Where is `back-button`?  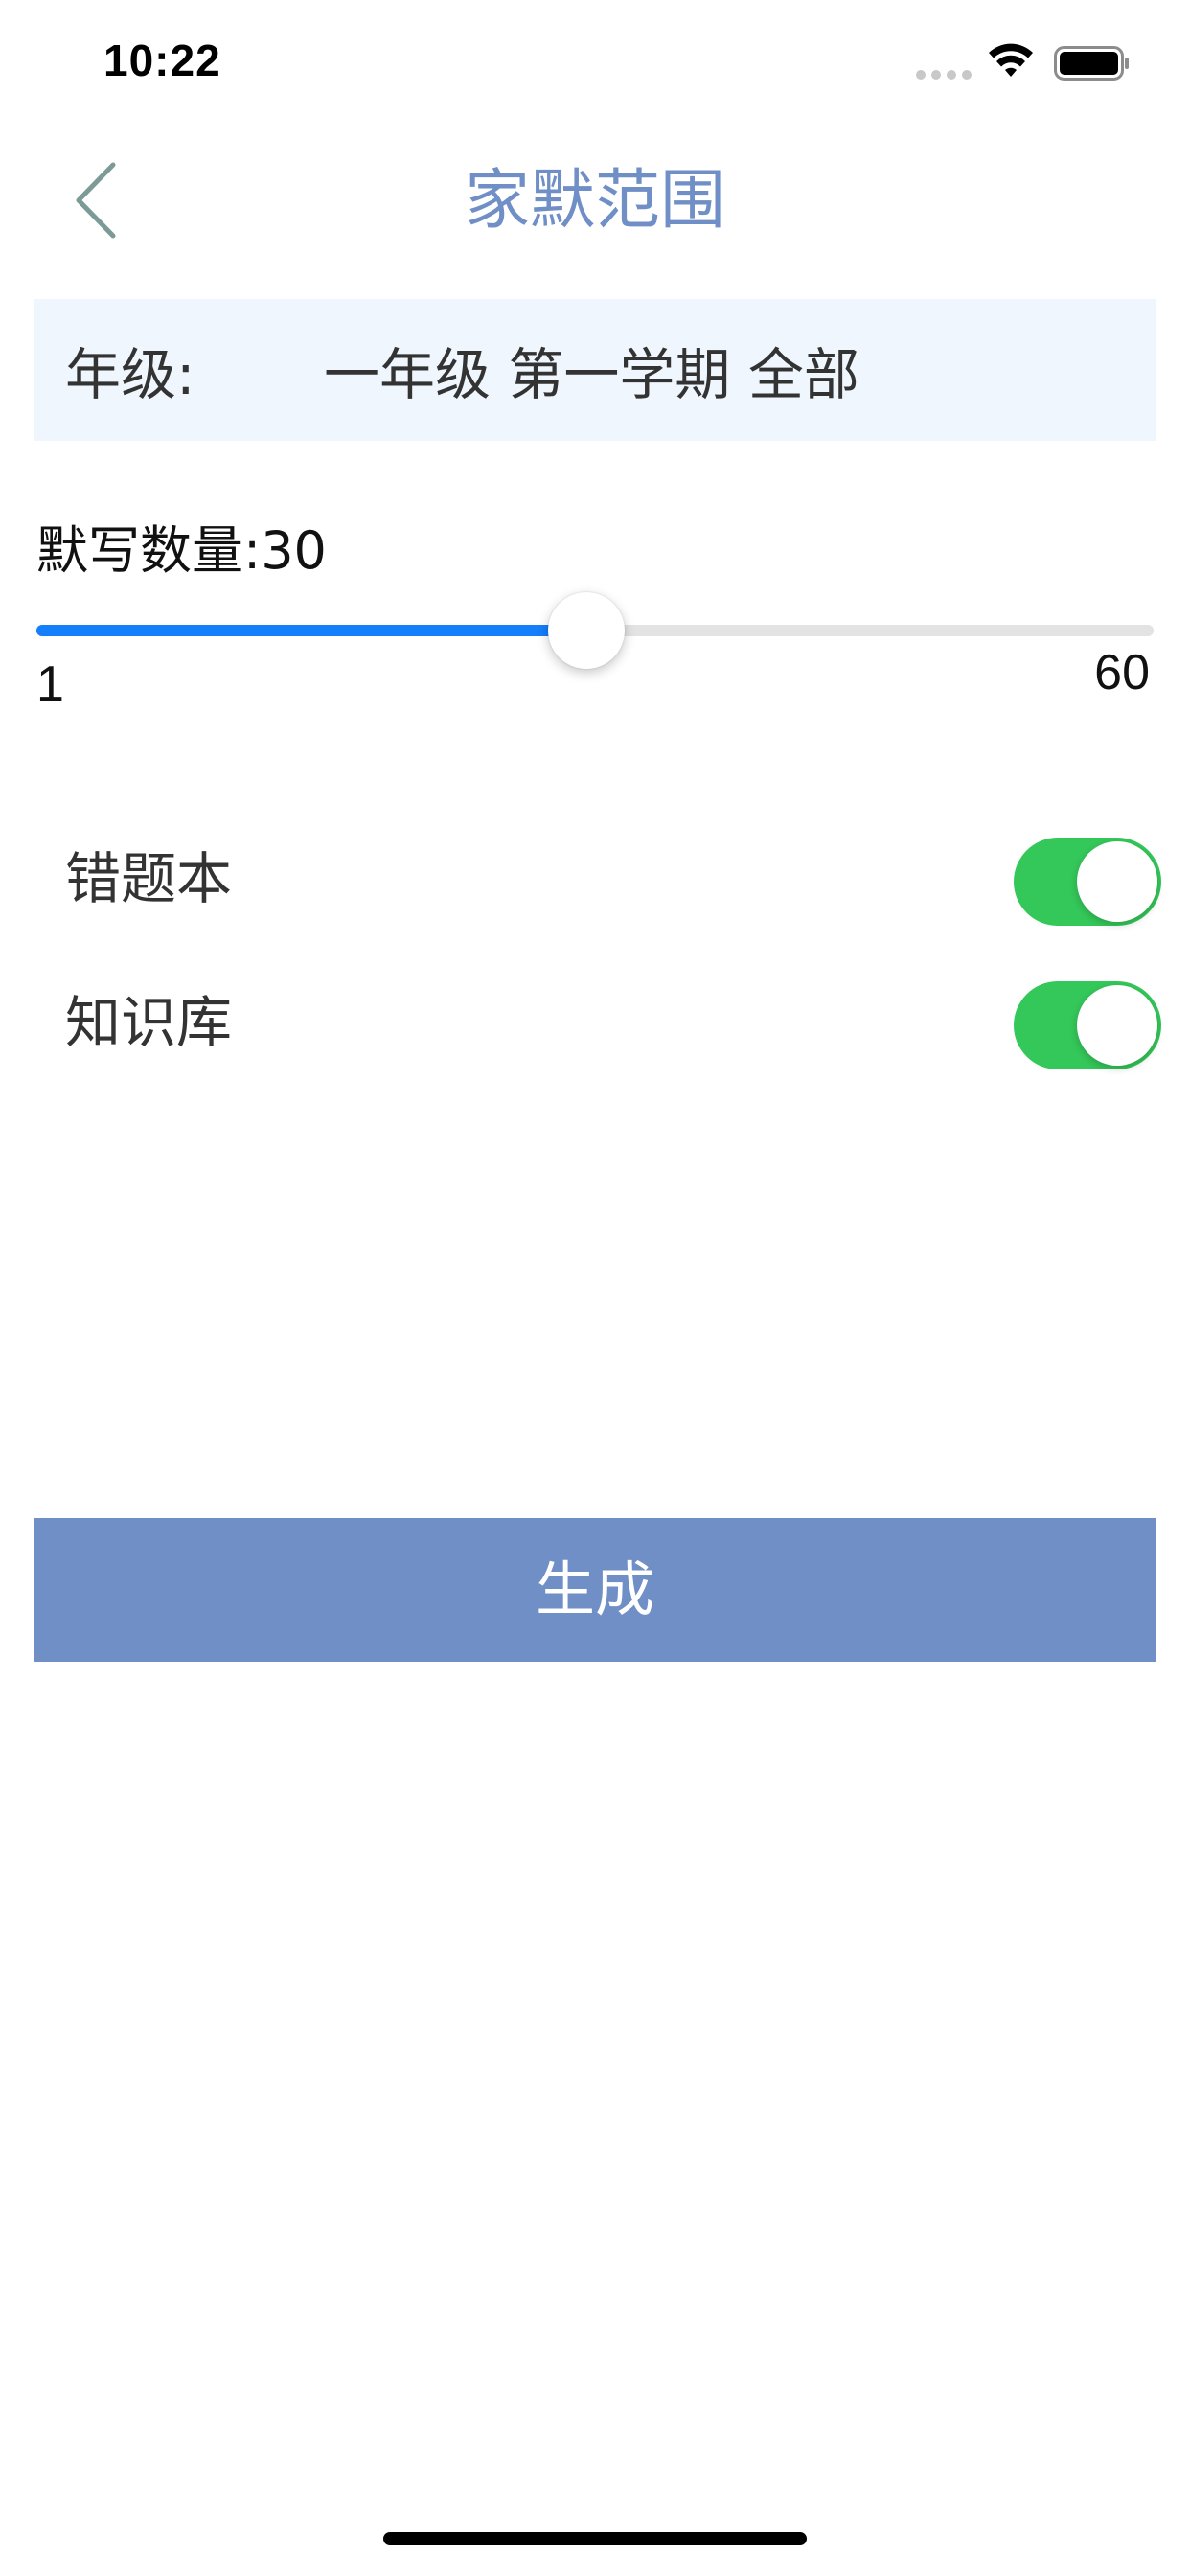
back-button is located at coordinates (95, 200).